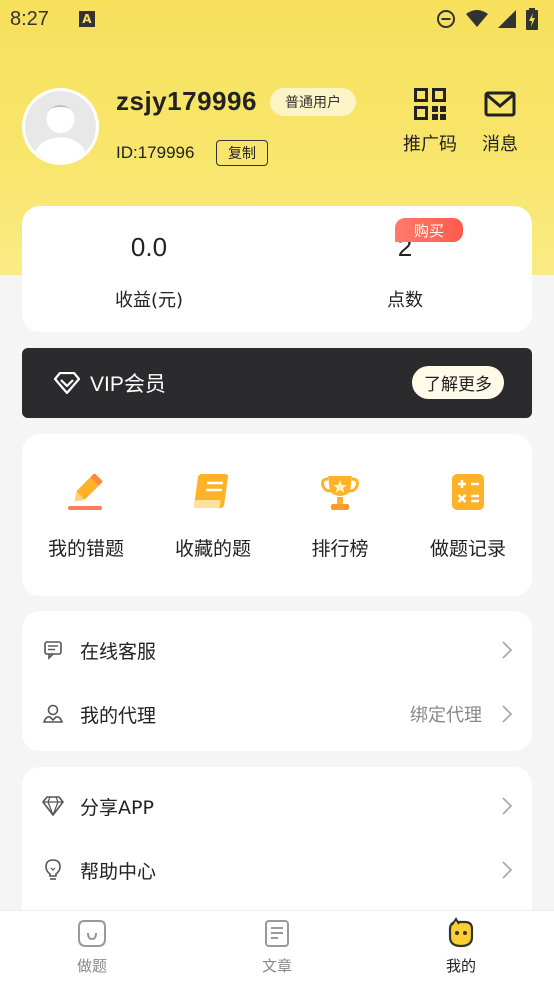 The image size is (554, 984). Describe the element at coordinates (118, 871) in the screenshot. I see `list-item-label: 帮助中心` at that location.